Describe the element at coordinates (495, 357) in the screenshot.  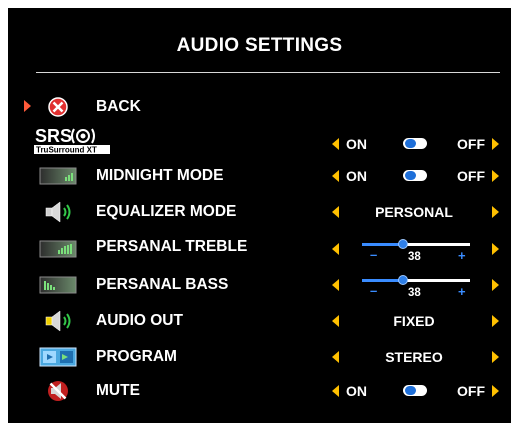
I see `program-next-arrow` at that location.